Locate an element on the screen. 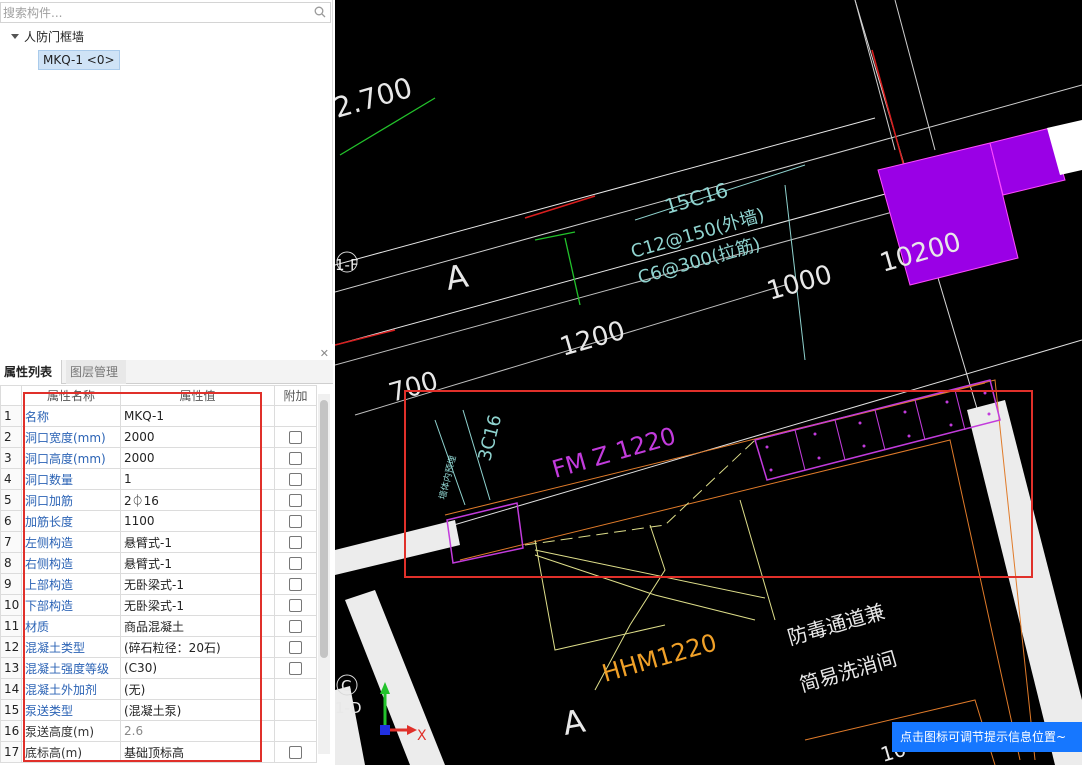 Image resolution: width=1082 pixels, height=765 pixels. search-icon is located at coordinates (320, 12).